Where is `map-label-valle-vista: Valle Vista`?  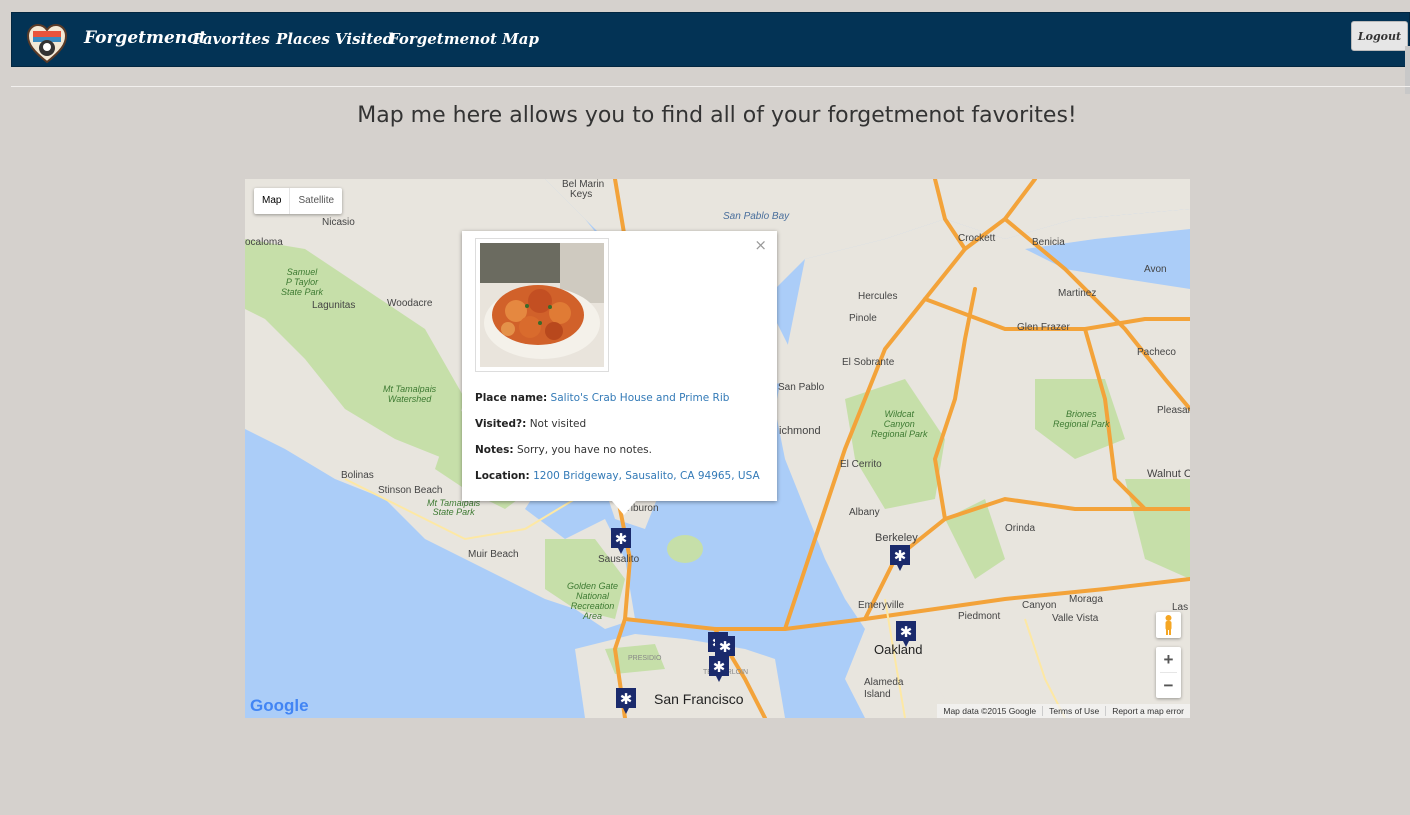 map-label-valle-vista: Valle Vista is located at coordinates (1075, 618).